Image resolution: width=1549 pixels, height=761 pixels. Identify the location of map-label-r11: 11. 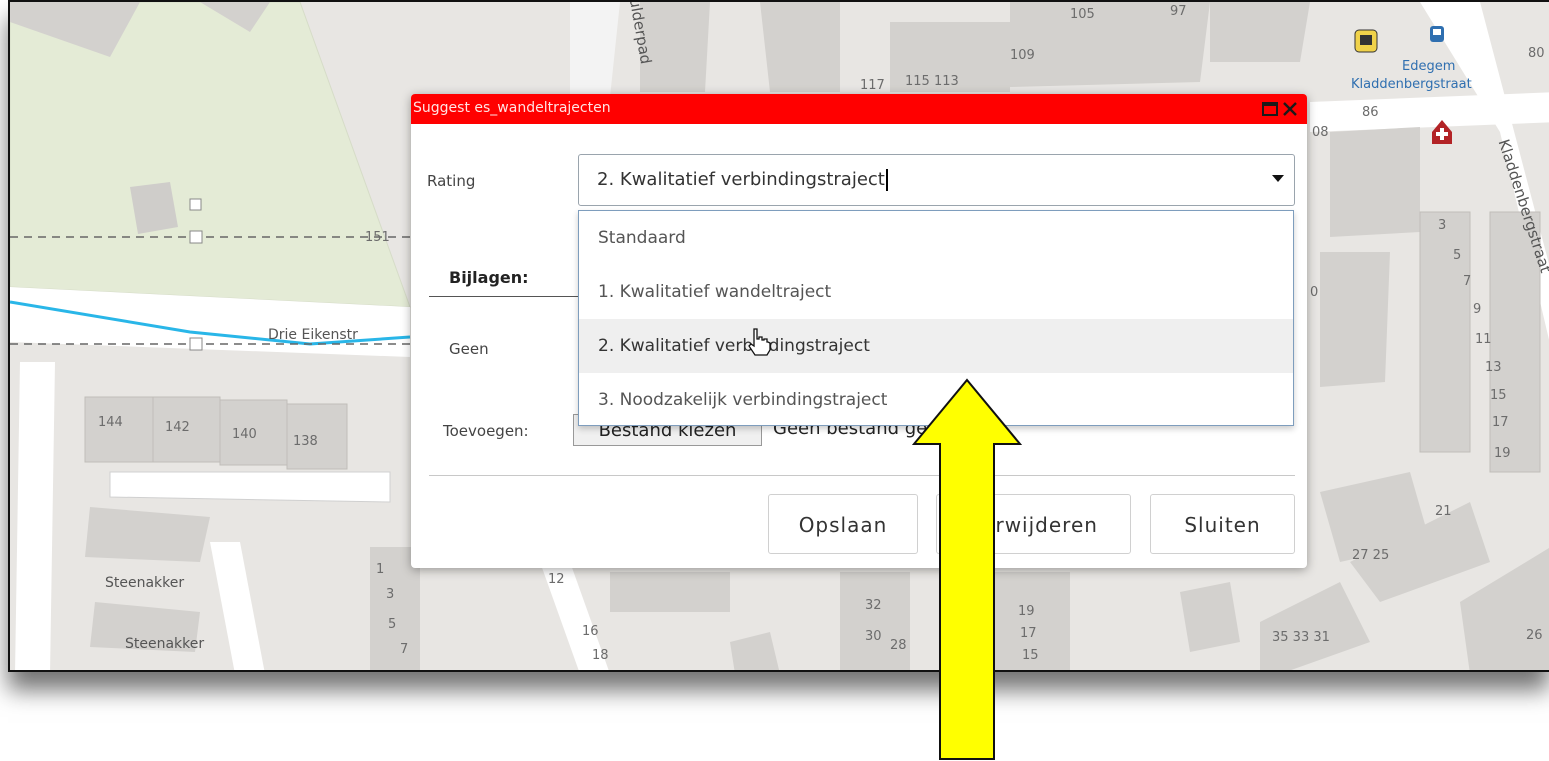
(1483, 339).